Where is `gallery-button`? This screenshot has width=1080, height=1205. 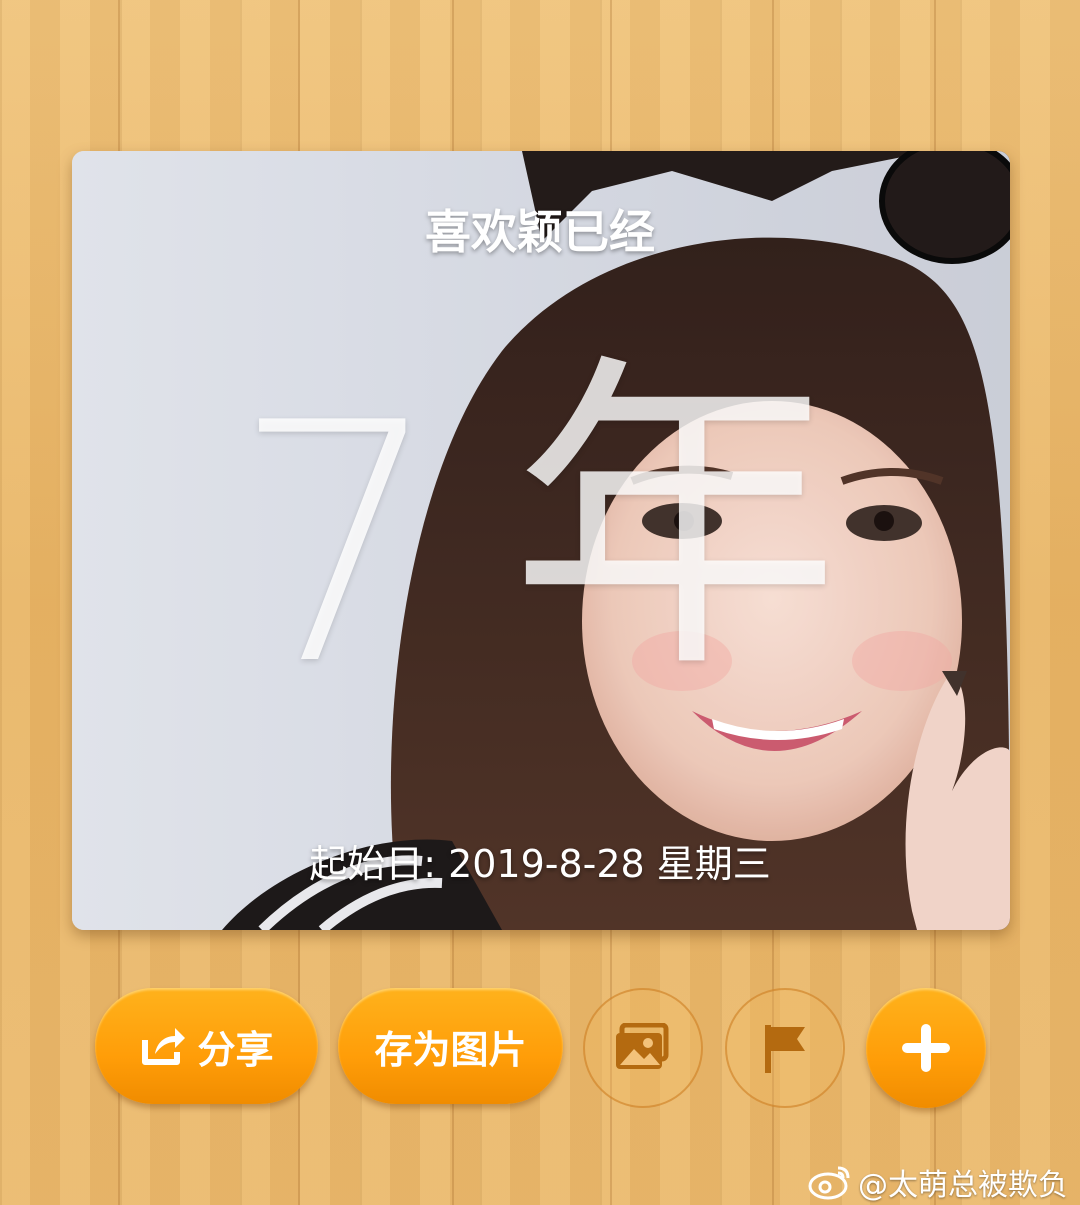
gallery-button is located at coordinates (643, 1048).